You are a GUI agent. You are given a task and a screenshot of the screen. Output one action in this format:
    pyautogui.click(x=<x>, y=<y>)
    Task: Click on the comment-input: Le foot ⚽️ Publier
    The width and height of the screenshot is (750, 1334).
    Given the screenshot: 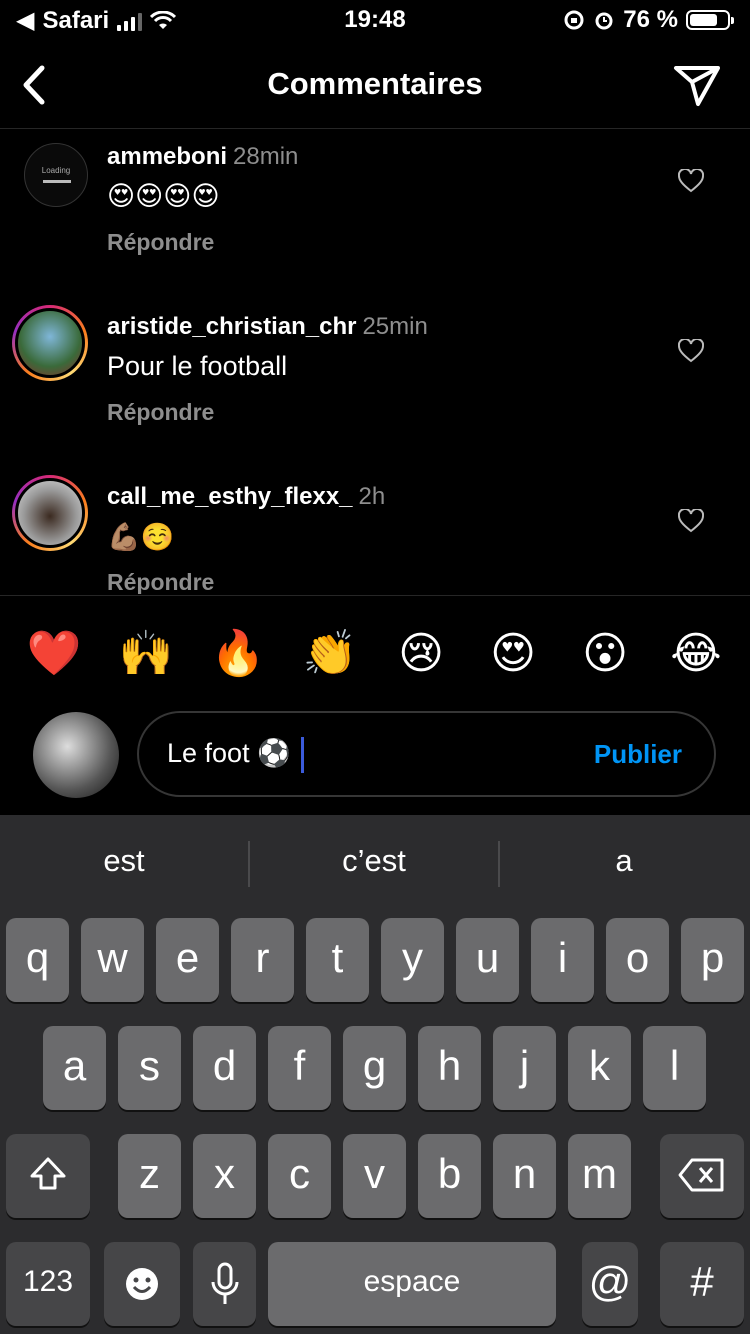 What is the action you would take?
    pyautogui.click(x=426, y=754)
    